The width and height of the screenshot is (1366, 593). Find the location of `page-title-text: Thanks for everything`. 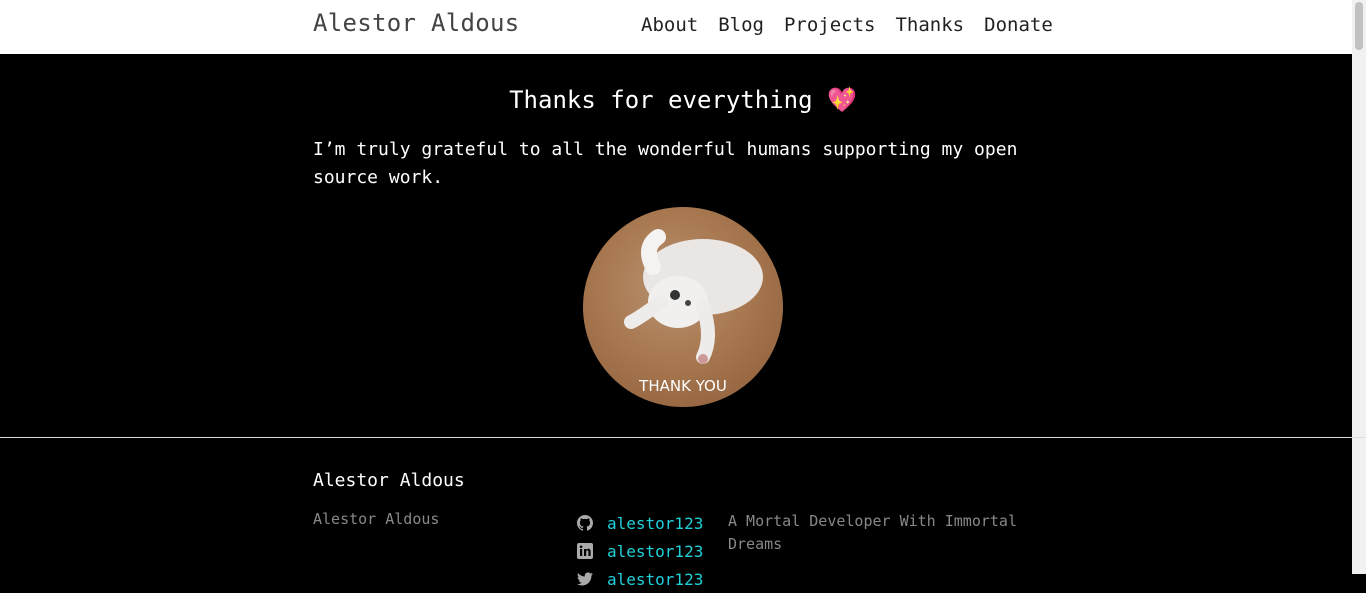

page-title-text: Thanks for everything is located at coordinates (661, 100).